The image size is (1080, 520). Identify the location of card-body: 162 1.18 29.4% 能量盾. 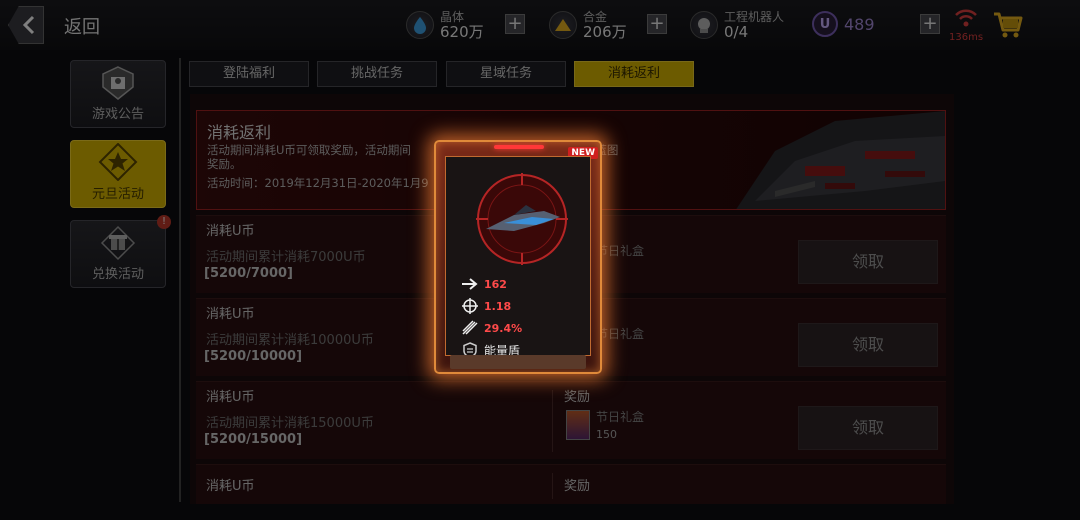
(518, 257).